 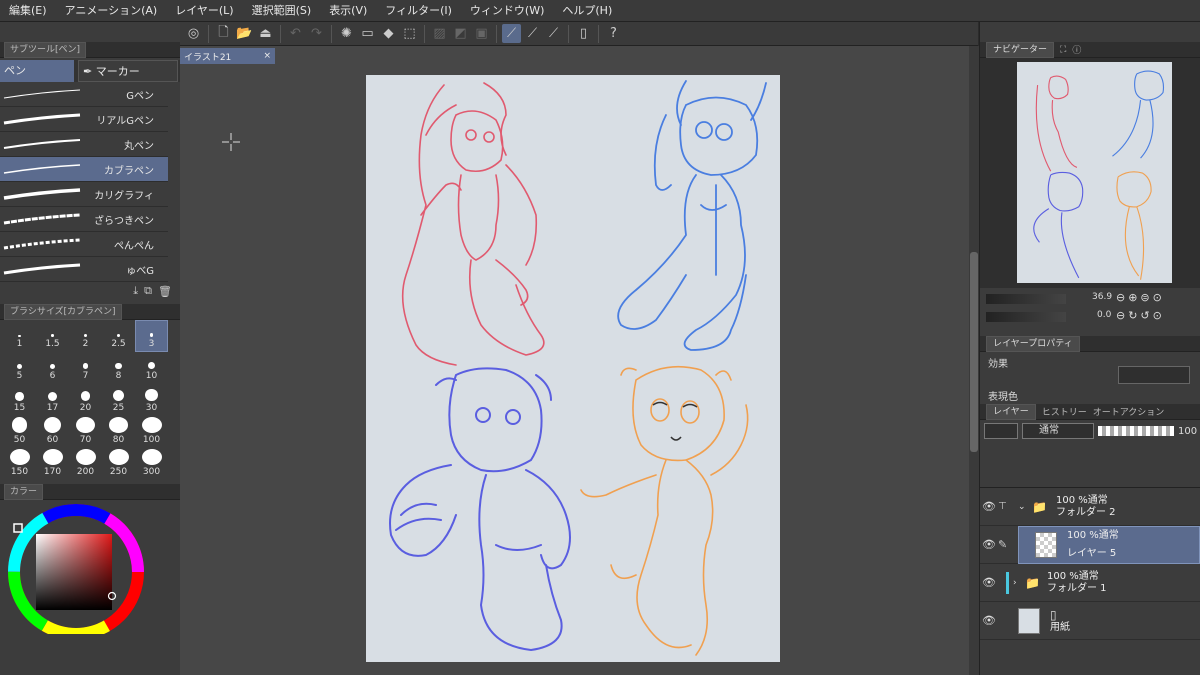 What do you see at coordinates (1129, 411) in the screenshot?
I see `tab-auto-action: オートアクション` at bounding box center [1129, 411].